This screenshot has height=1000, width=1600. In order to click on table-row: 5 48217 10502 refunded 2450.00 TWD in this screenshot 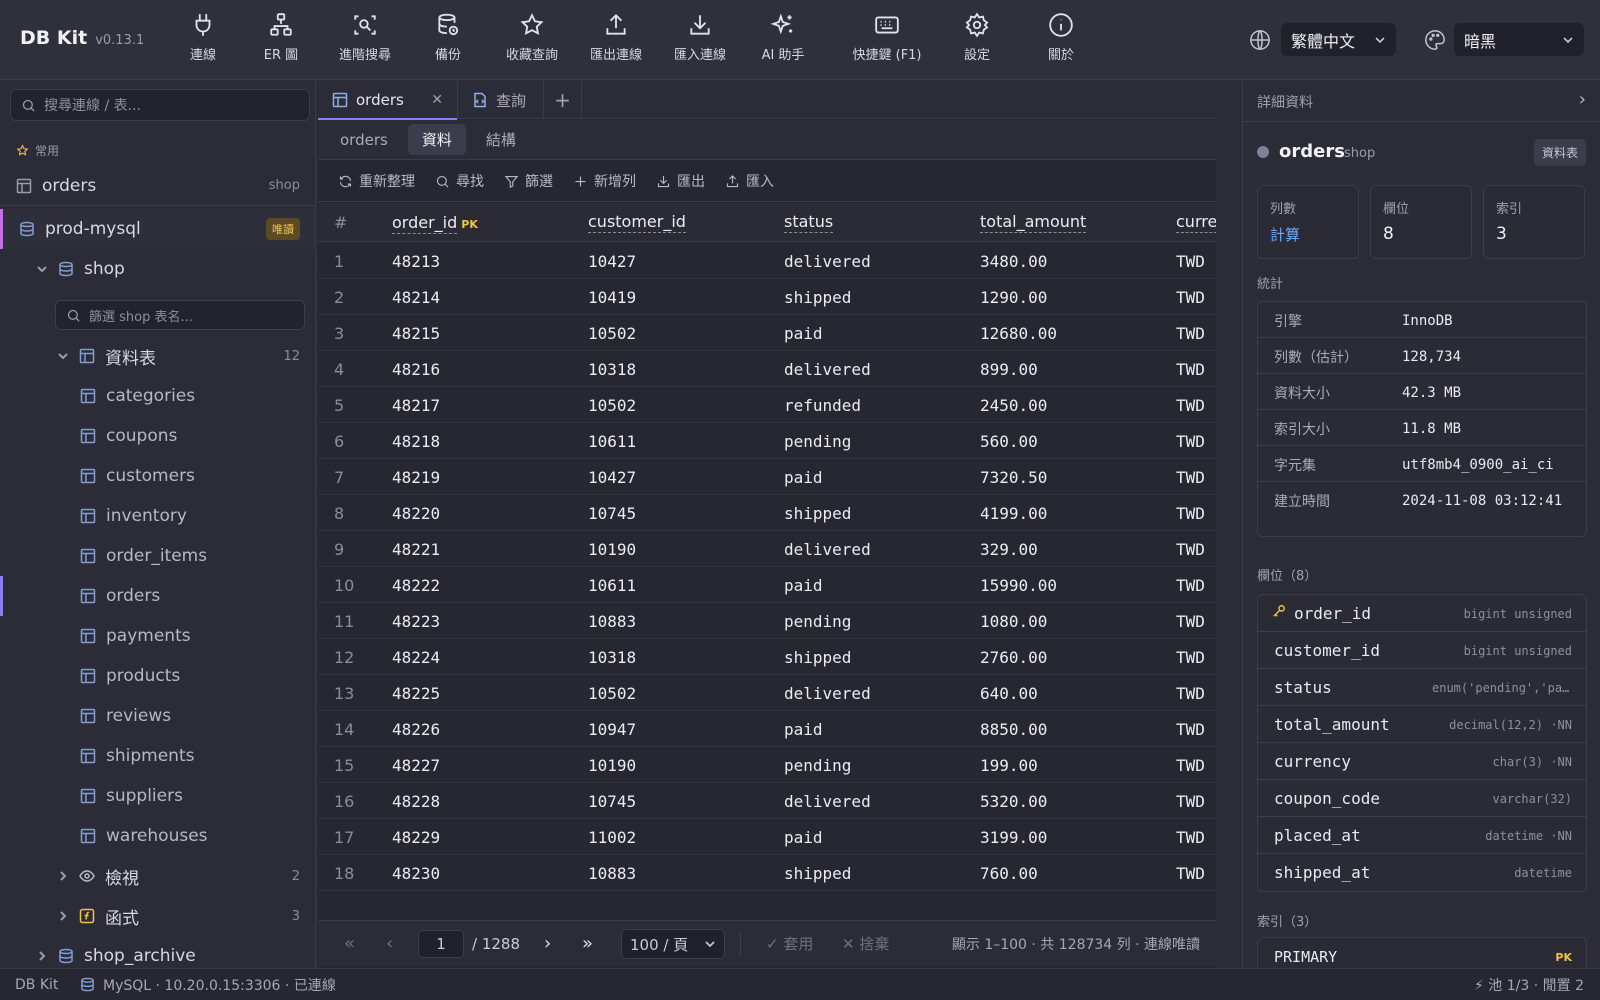, I will do `click(767, 405)`.